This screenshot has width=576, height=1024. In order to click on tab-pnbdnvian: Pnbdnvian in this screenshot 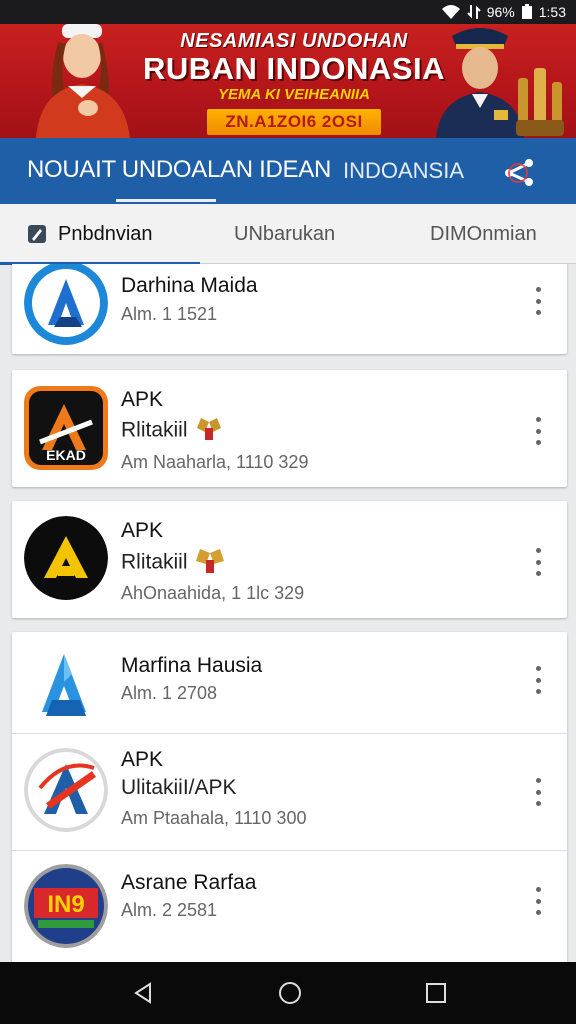, I will do `click(89, 234)`.